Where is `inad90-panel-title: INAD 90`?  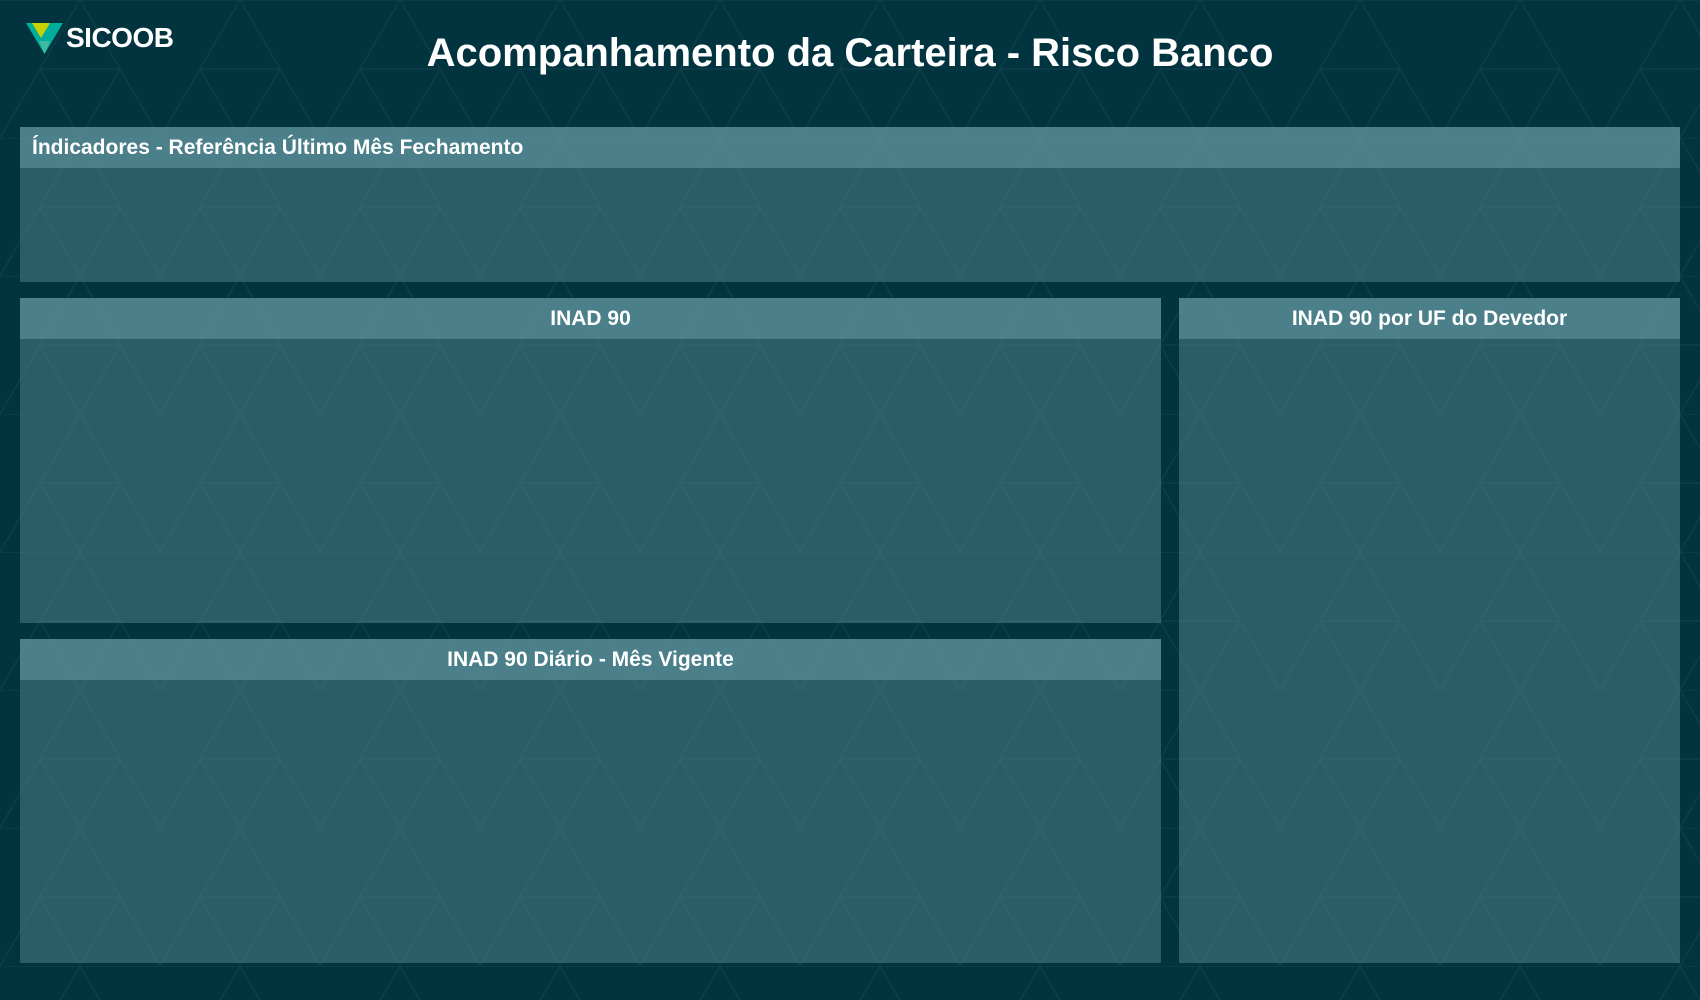
inad90-panel-title: INAD 90 is located at coordinates (590, 318).